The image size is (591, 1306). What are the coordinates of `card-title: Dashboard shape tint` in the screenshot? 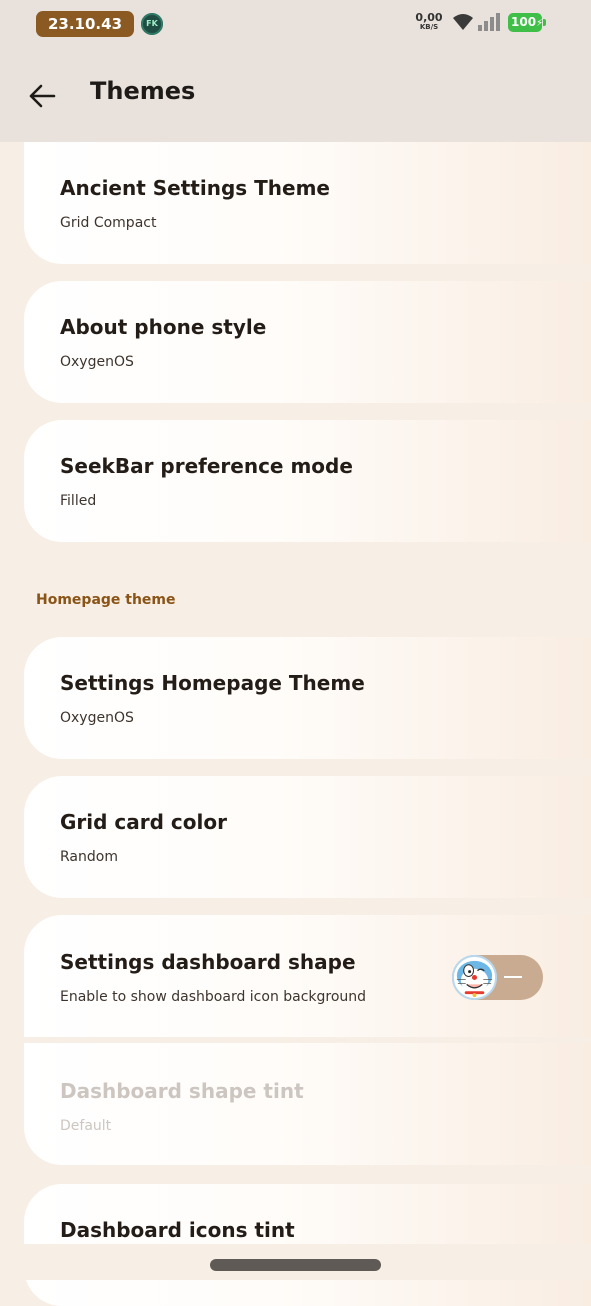 It's located at (182, 1091).